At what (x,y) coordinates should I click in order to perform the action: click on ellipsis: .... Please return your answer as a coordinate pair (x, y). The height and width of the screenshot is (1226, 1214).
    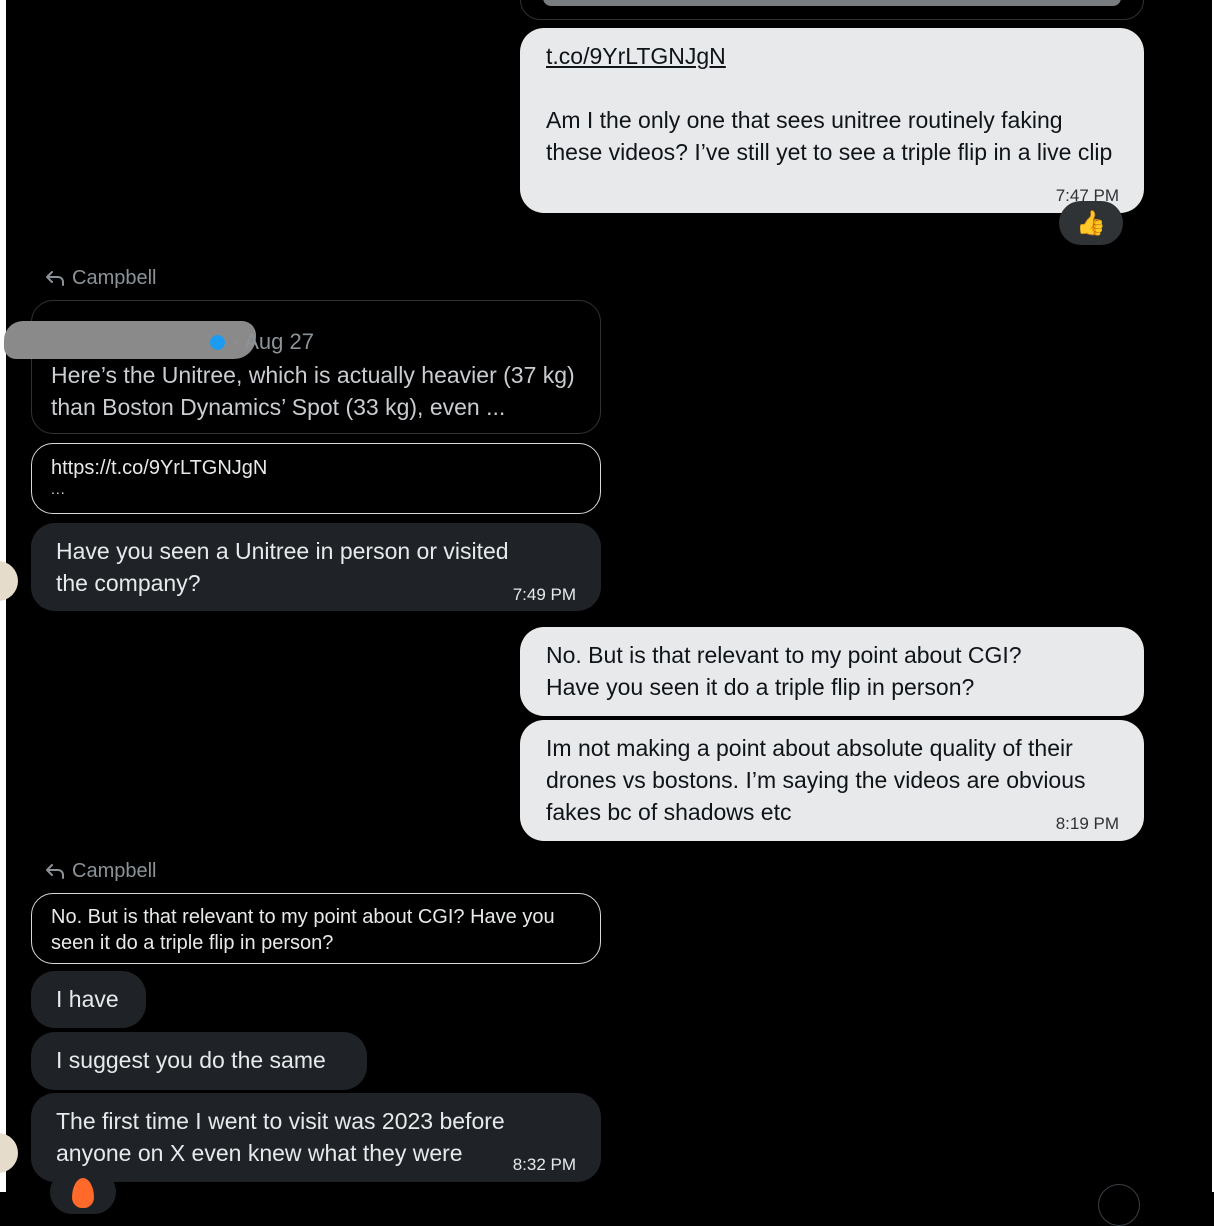
    Looking at the image, I should click on (58, 489).